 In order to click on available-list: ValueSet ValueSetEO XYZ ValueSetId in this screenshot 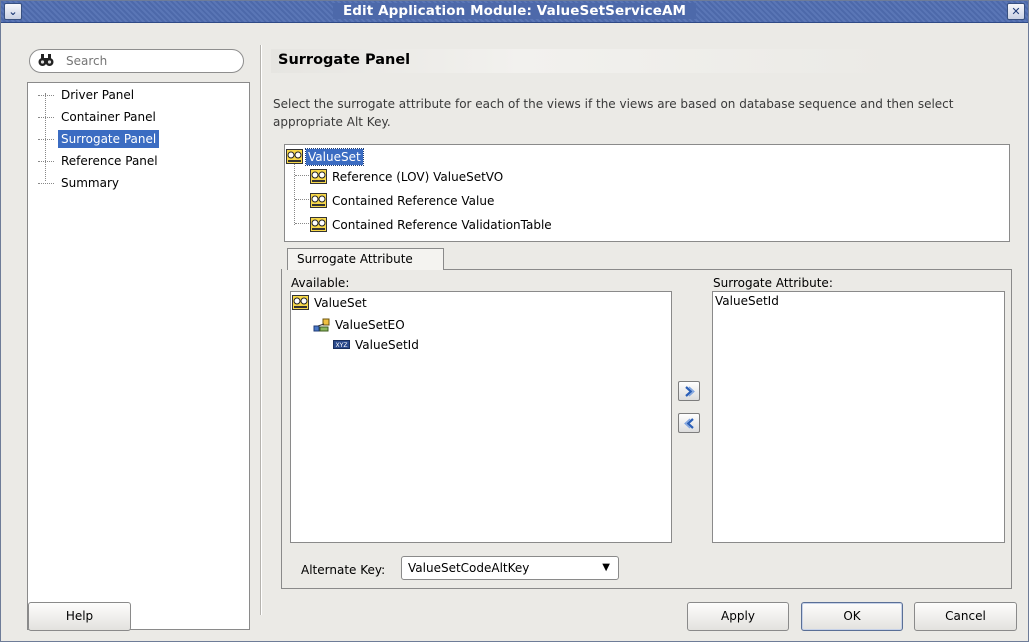, I will do `click(481, 417)`.